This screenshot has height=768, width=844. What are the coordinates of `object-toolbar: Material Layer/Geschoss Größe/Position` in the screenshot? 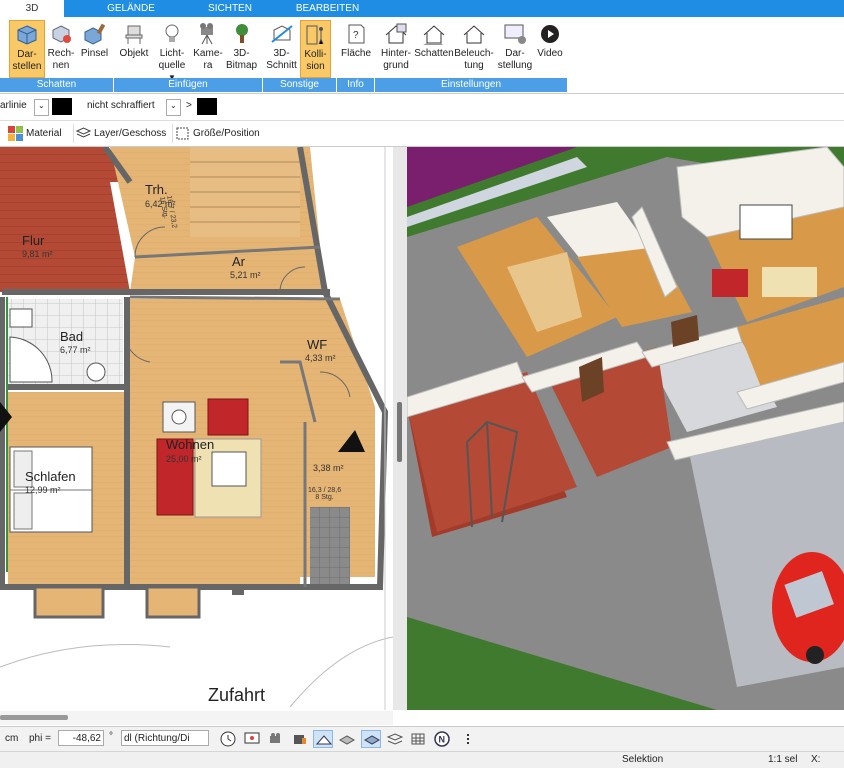 It's located at (422, 134).